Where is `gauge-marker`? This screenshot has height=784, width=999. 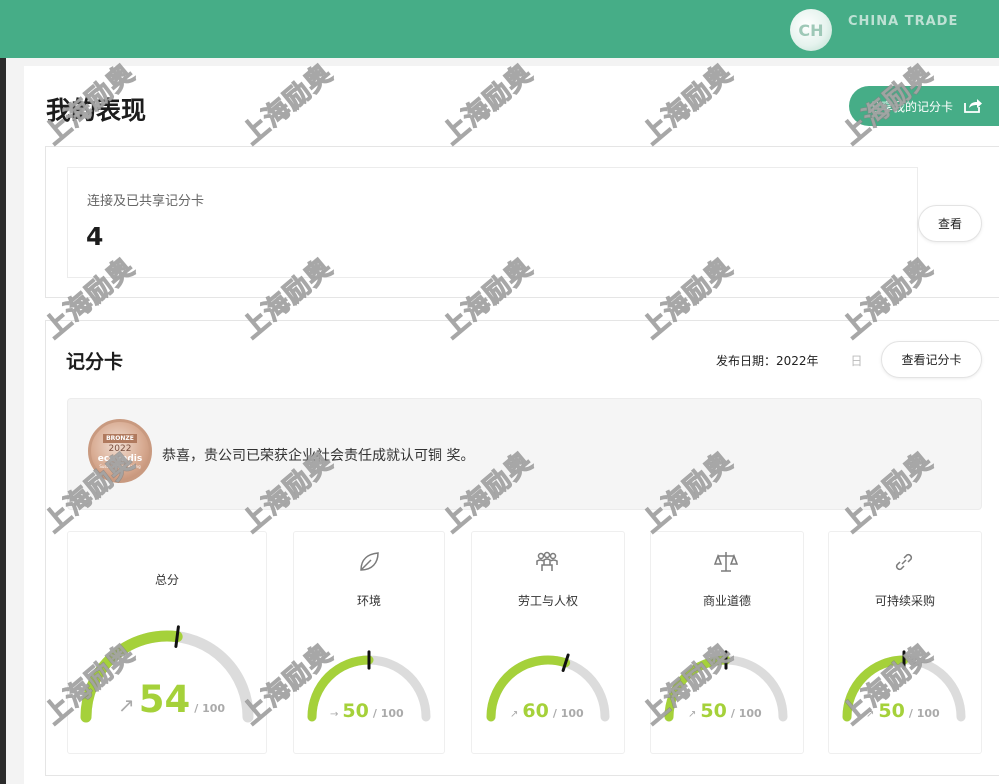
gauge-marker is located at coordinates (177, 636).